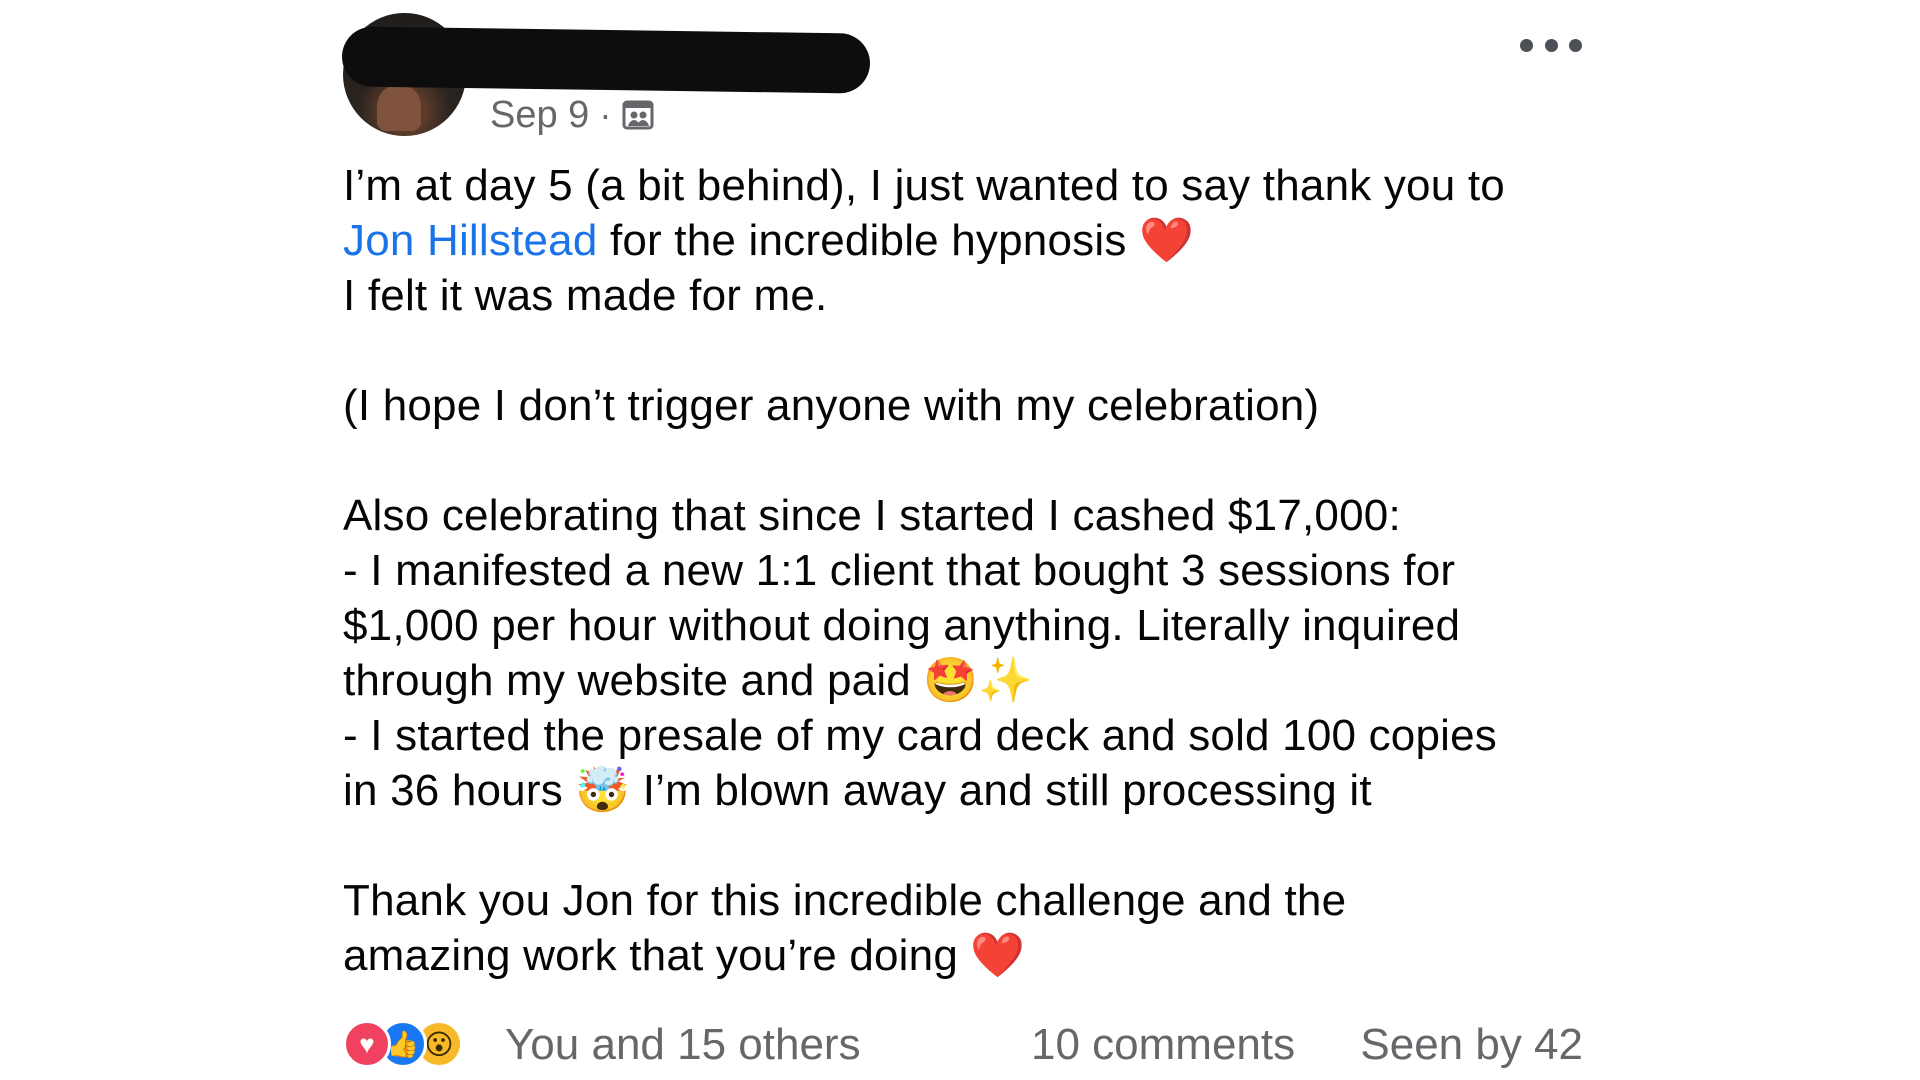  Describe the element at coordinates (978, 680) in the screenshot. I see `star-struck-sparkles-emoji-icon: 🤩✨` at that location.